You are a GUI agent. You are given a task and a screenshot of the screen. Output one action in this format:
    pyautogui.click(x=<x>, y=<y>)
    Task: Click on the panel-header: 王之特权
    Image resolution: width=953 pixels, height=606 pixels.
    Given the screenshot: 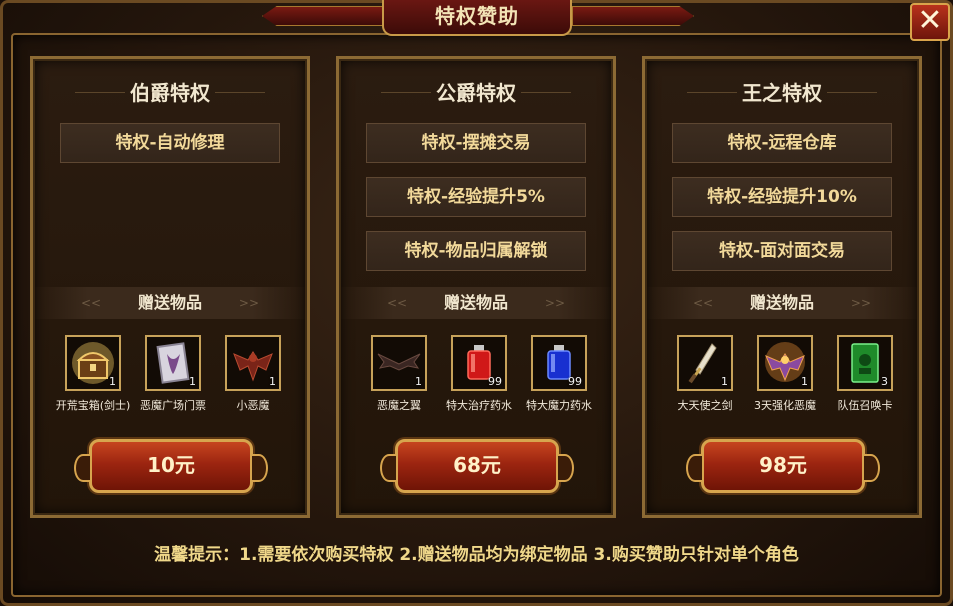 What is the action you would take?
    pyautogui.click(x=782, y=93)
    